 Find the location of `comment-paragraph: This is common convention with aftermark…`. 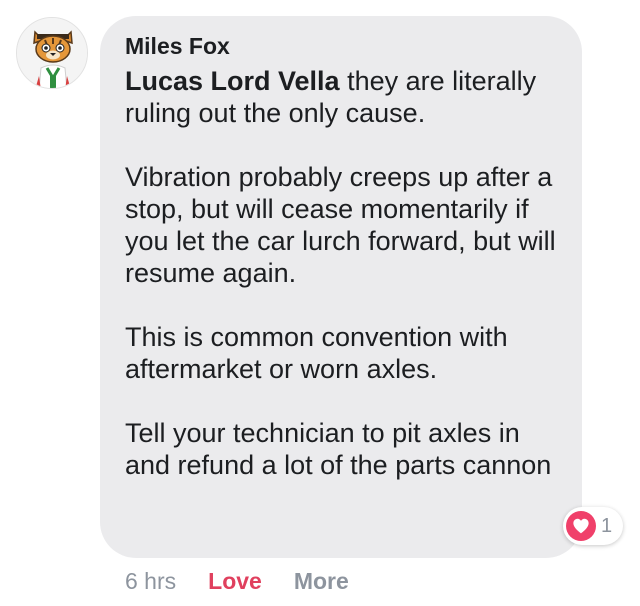

comment-paragraph: This is common convention with aftermark… is located at coordinates (316, 353).